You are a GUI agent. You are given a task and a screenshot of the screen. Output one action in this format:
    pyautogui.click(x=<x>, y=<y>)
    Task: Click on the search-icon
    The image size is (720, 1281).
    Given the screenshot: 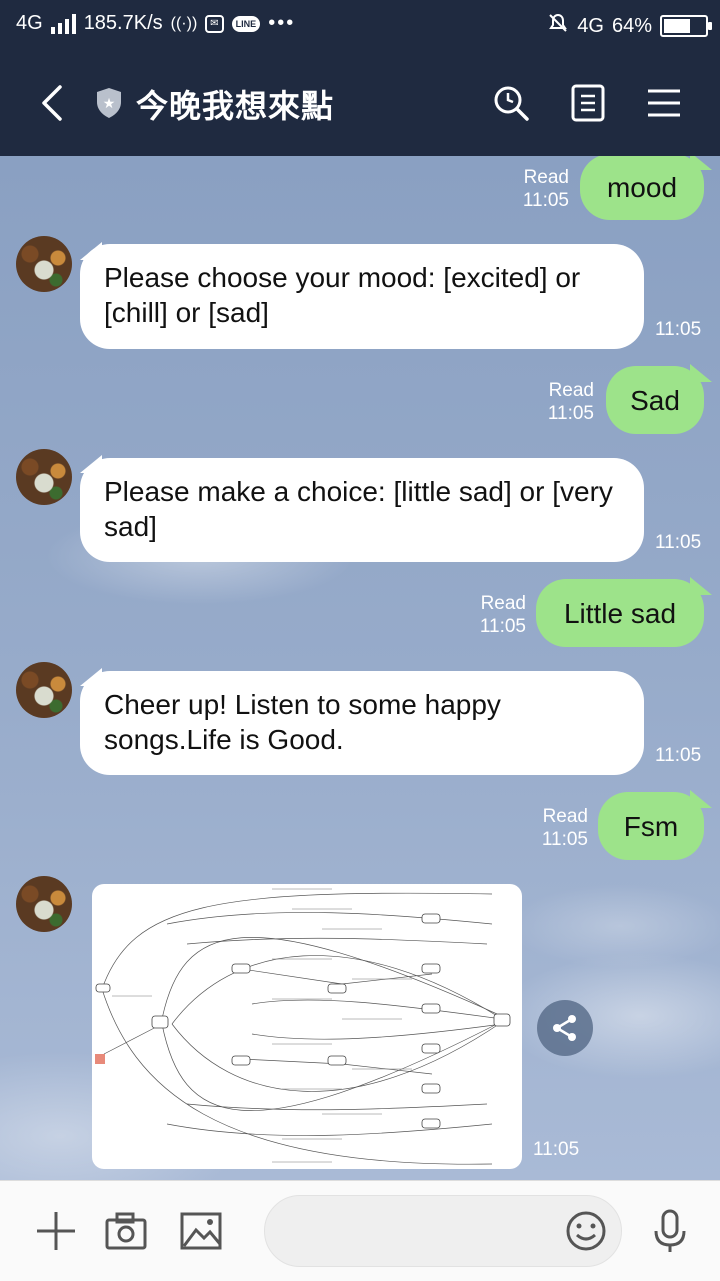 What is the action you would take?
    pyautogui.click(x=511, y=103)
    